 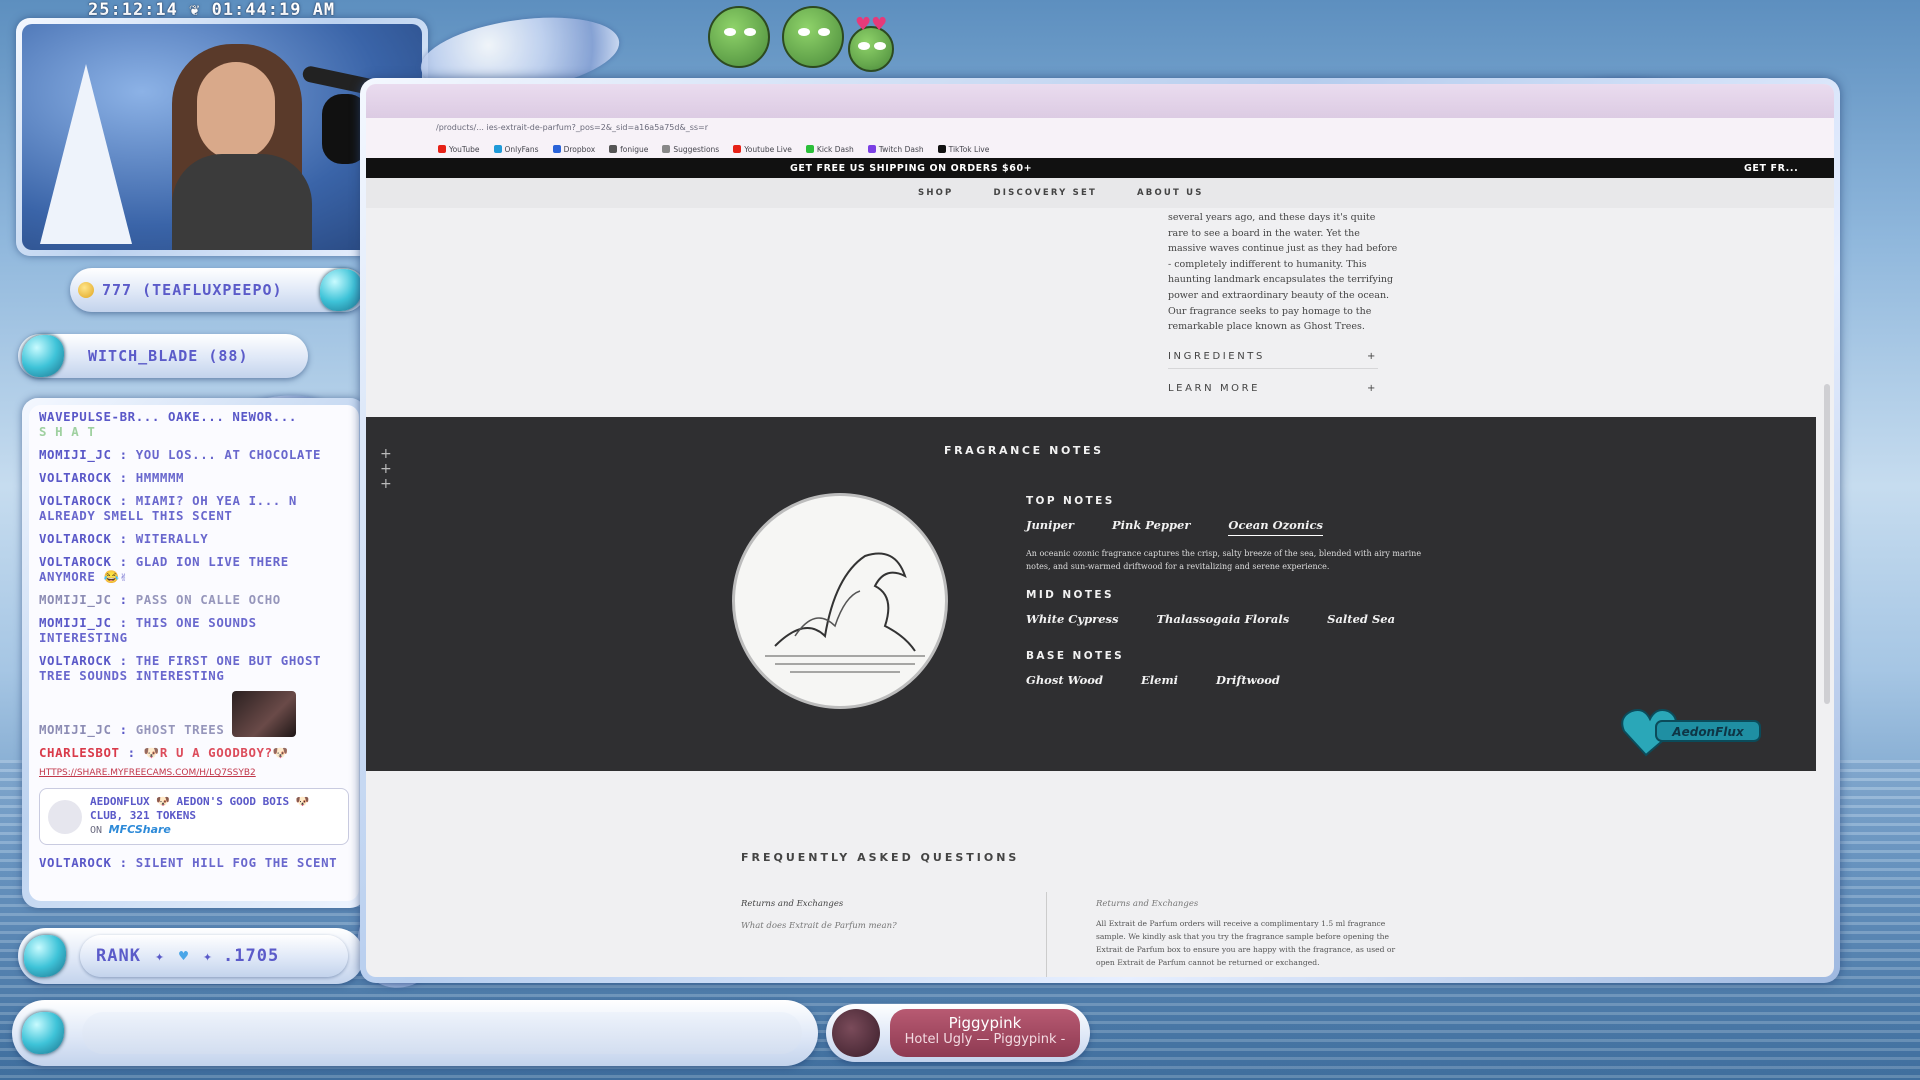 I want to click on base-notes-row: Ghost Wood Elemi Driftwood, so click(x=1153, y=680).